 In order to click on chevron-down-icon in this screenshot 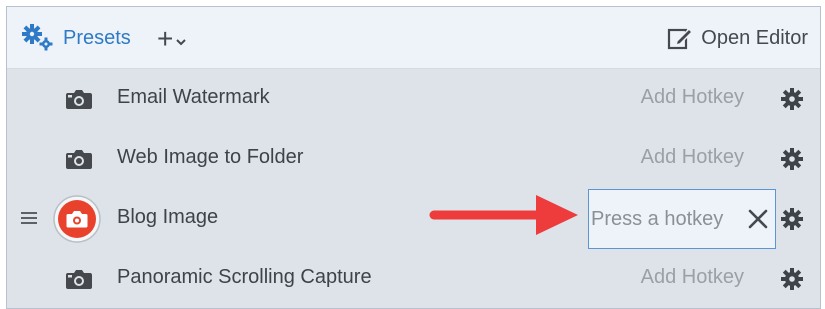, I will do `click(181, 42)`.